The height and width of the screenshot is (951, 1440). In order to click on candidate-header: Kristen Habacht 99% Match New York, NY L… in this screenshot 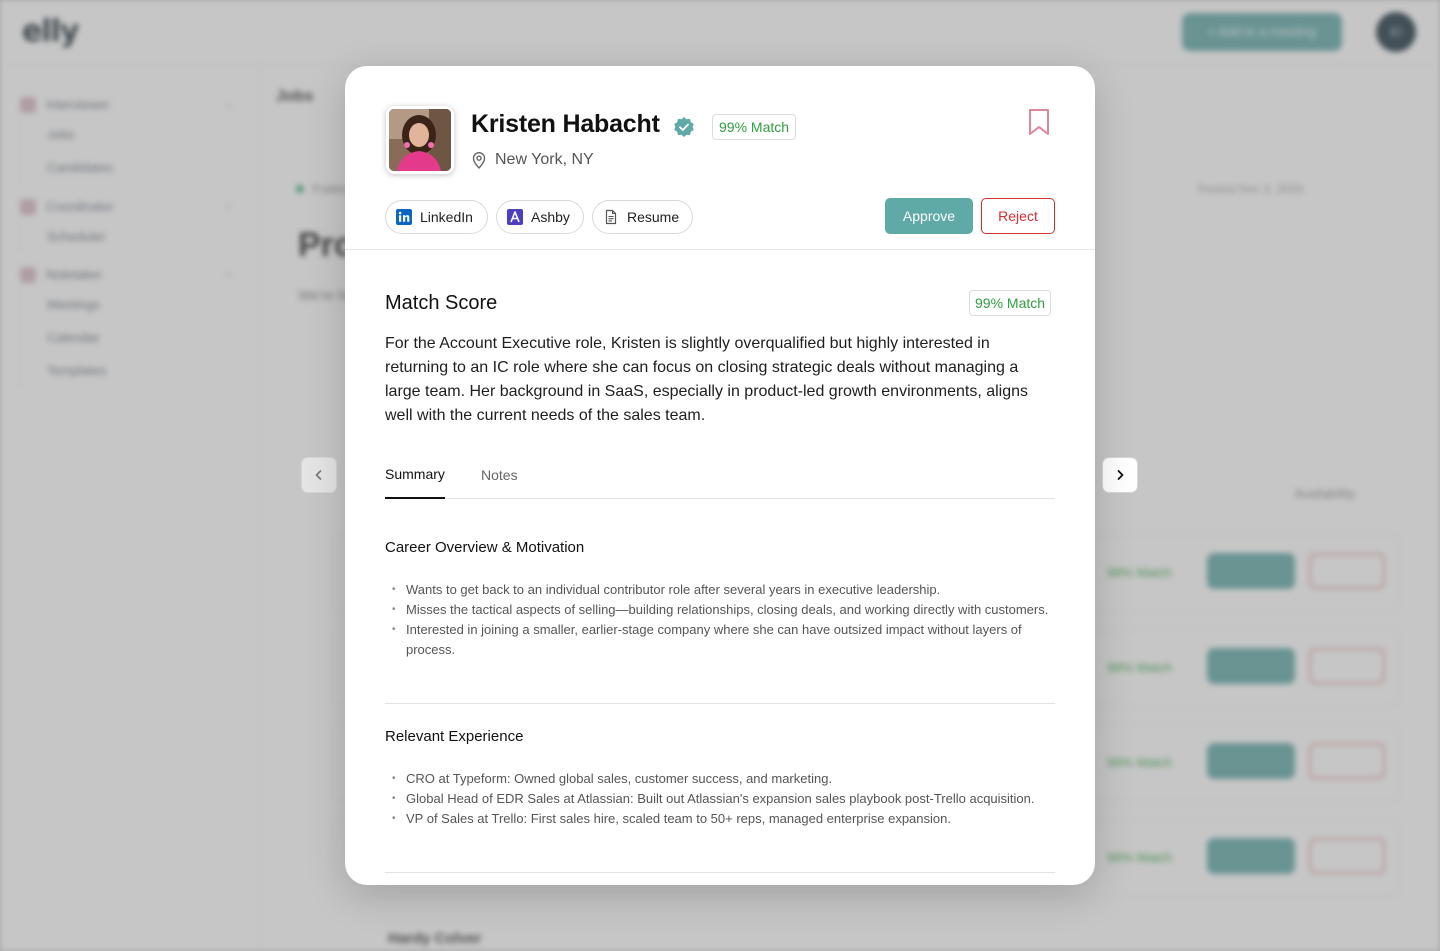, I will do `click(720, 158)`.